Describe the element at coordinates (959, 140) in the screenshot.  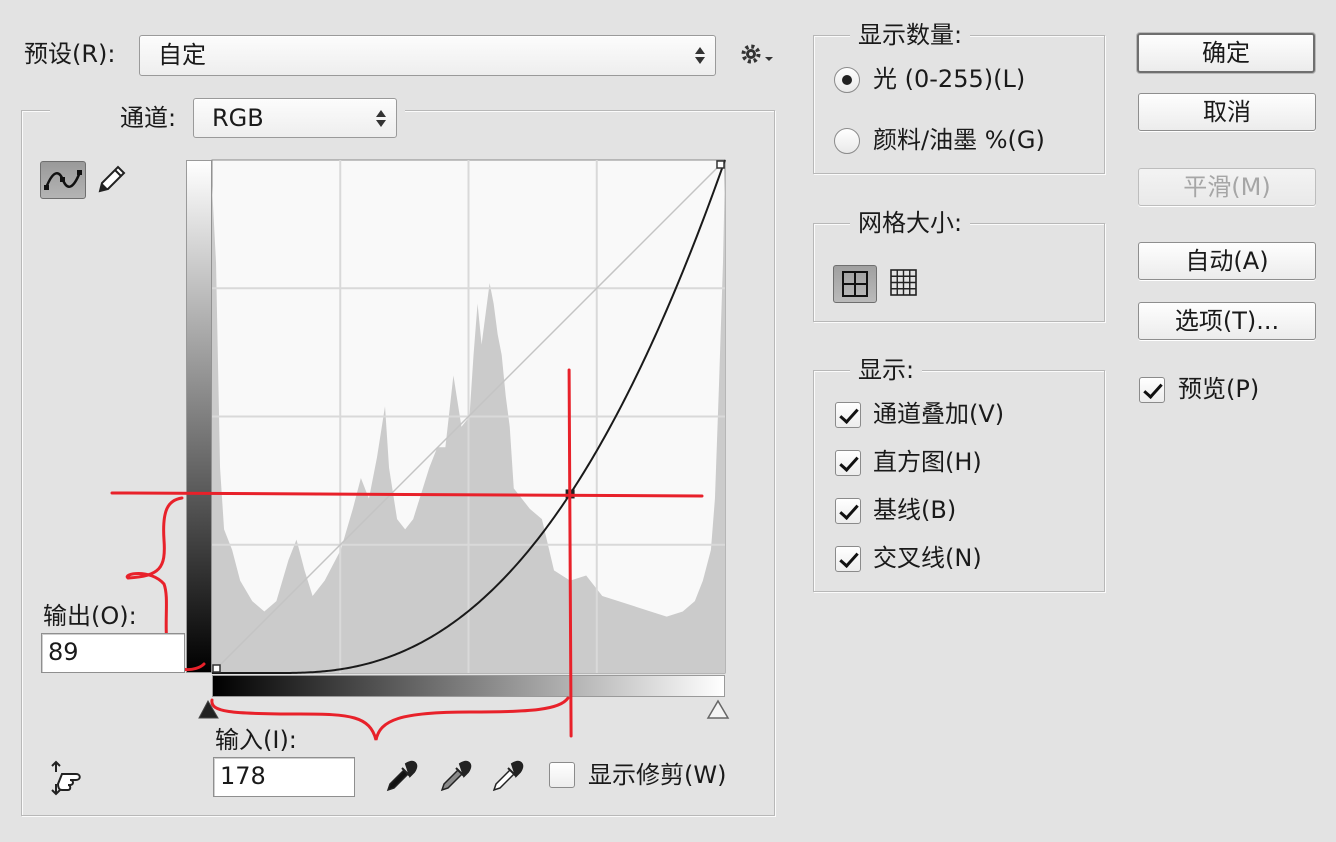
I see `pigment-radio-label: 颜料/油墨 %(G)` at that location.